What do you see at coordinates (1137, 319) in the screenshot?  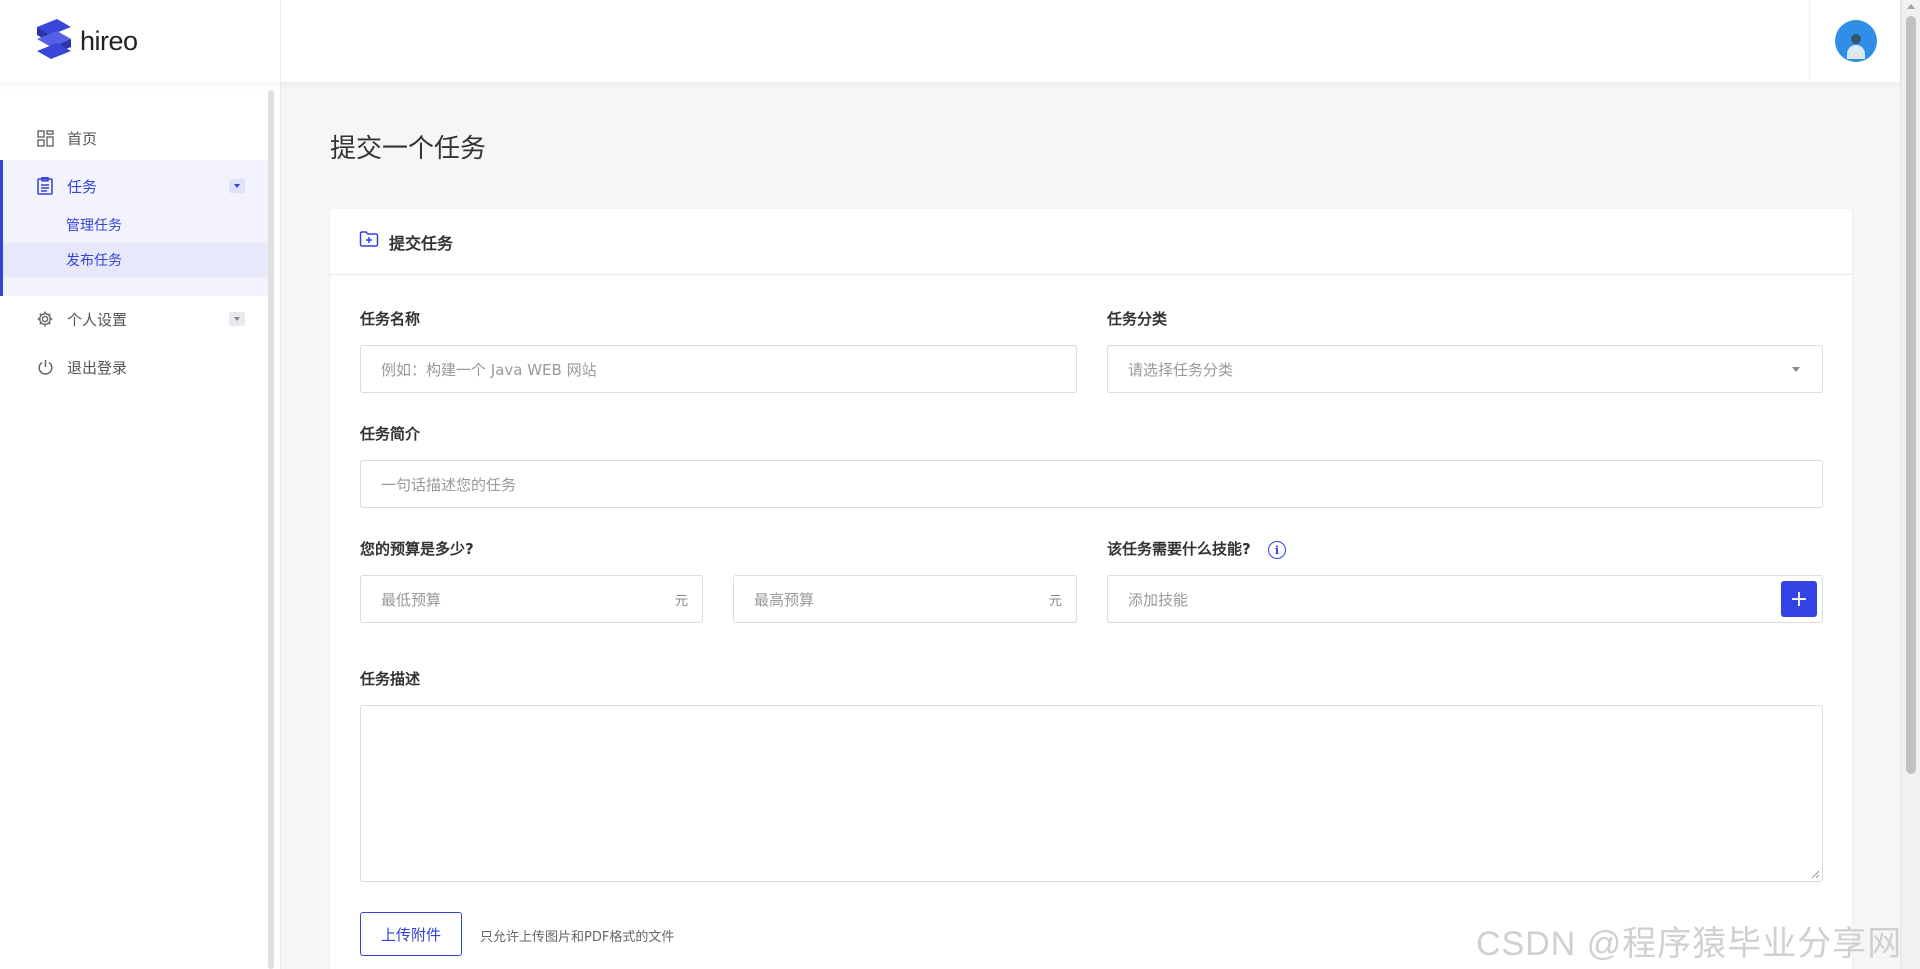 I see `category-label: 任务分类` at bounding box center [1137, 319].